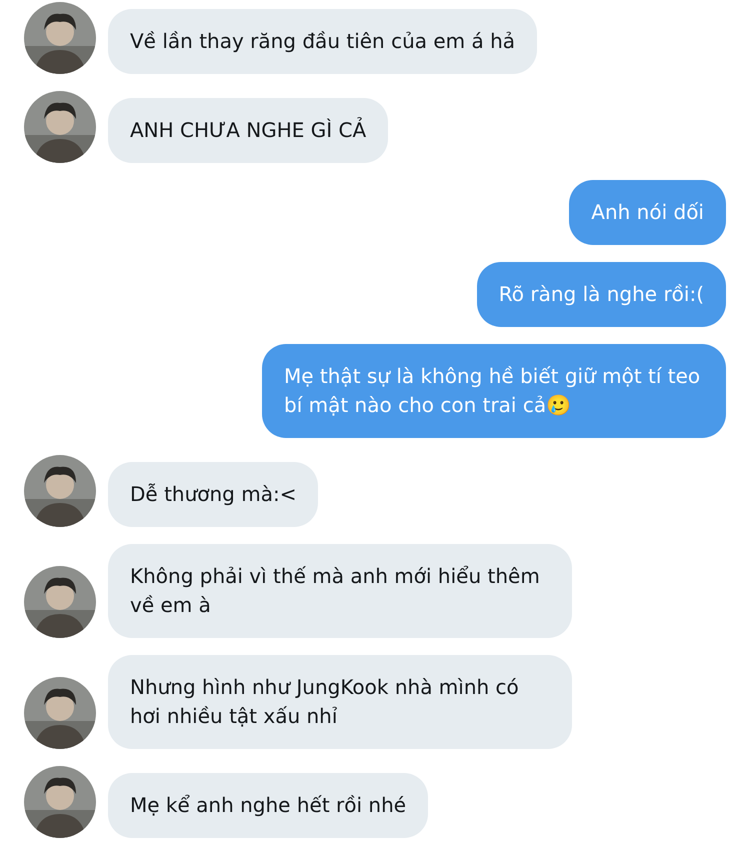 Image resolution: width=750 pixels, height=857 pixels. I want to click on message-bubble: Mẹ thật sự là không hề biết giữ một tí teo bí mật nào cho con trai cả🥲, so click(494, 391).